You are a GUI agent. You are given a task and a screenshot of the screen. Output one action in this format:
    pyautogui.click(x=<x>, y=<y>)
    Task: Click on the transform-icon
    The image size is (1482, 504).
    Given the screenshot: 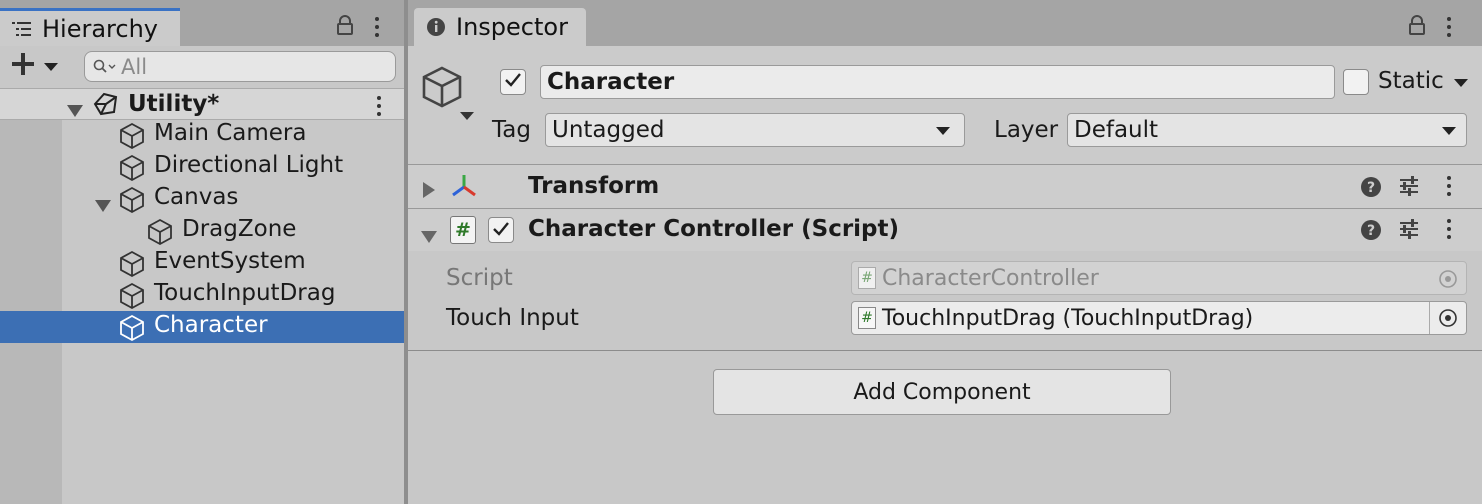 What is the action you would take?
    pyautogui.click(x=464, y=189)
    